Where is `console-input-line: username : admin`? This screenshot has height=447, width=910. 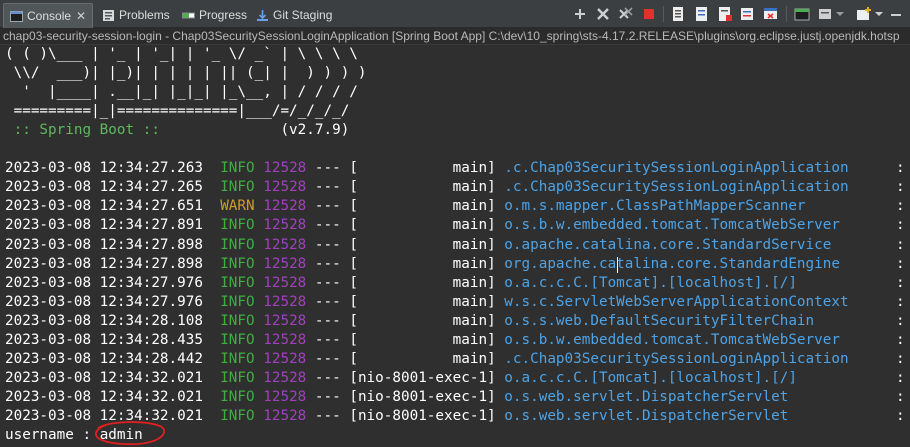
console-input-line: username : admin is located at coordinates (74, 435).